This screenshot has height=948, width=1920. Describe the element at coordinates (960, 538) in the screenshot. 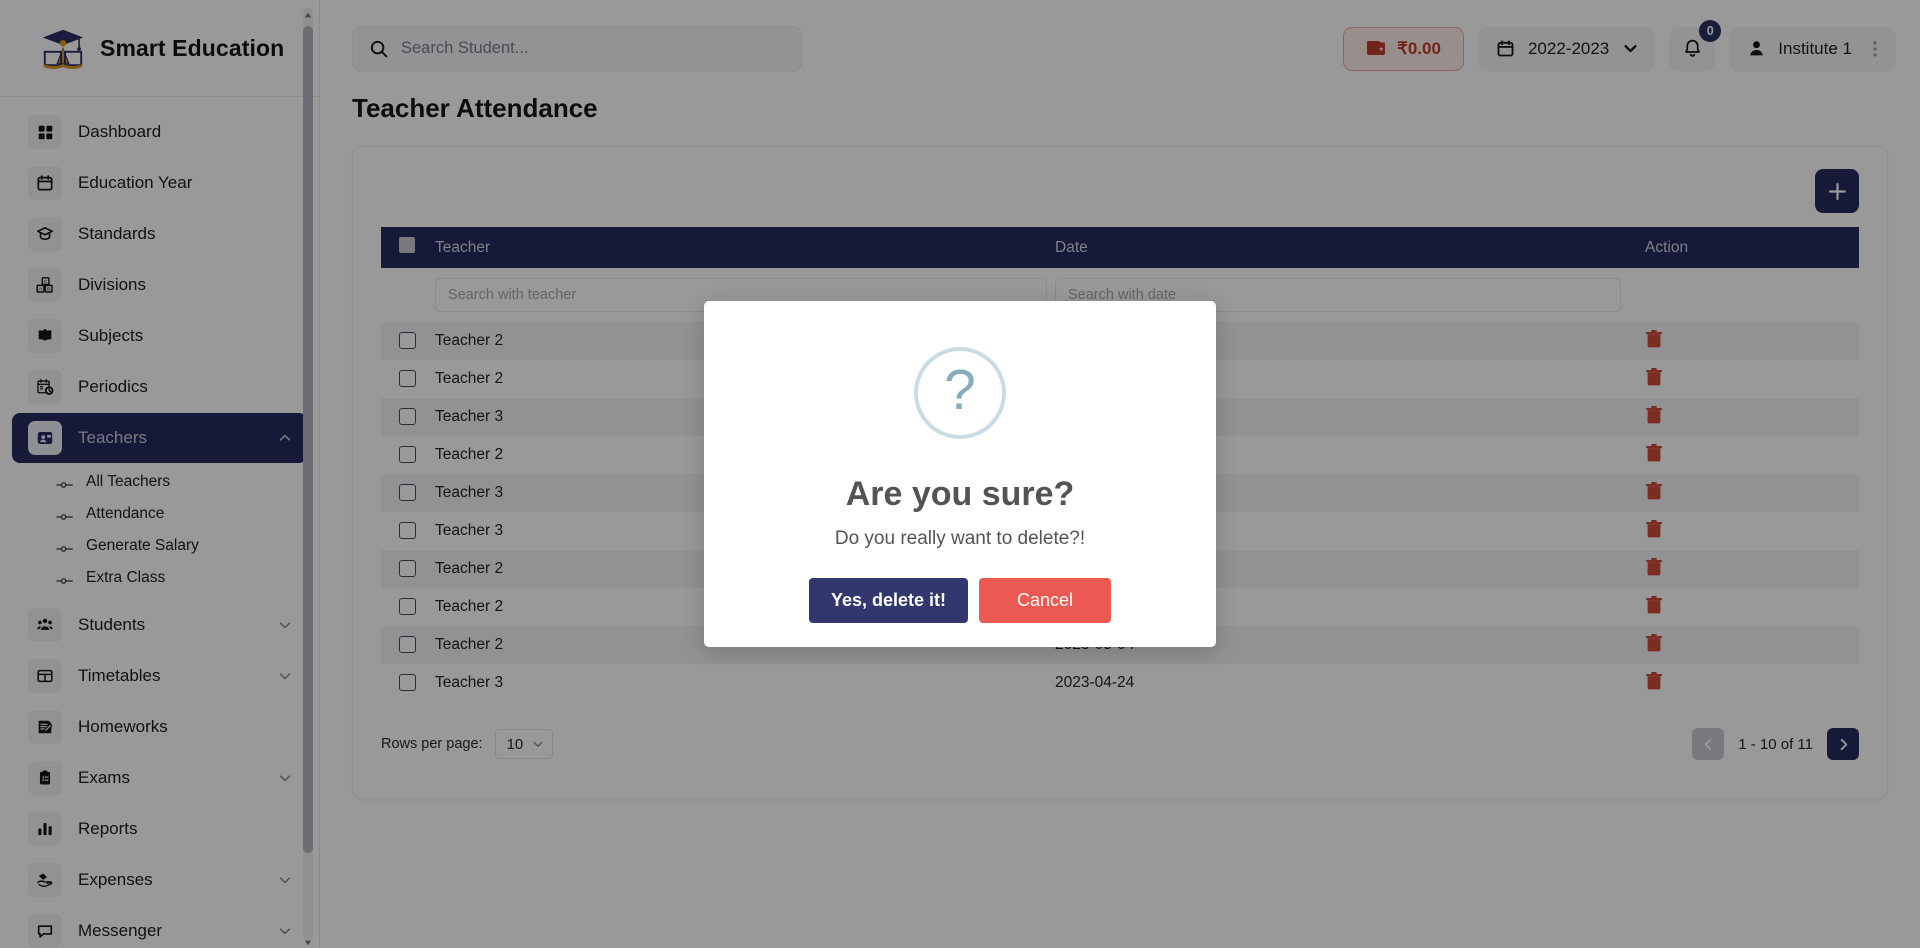

I see `modal-message: Do you really want to delete?!` at that location.